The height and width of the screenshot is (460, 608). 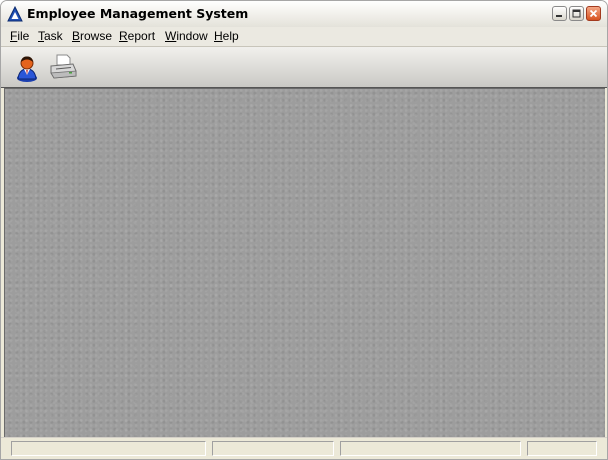 What do you see at coordinates (137, 36) in the screenshot?
I see `menu-report: Report` at bounding box center [137, 36].